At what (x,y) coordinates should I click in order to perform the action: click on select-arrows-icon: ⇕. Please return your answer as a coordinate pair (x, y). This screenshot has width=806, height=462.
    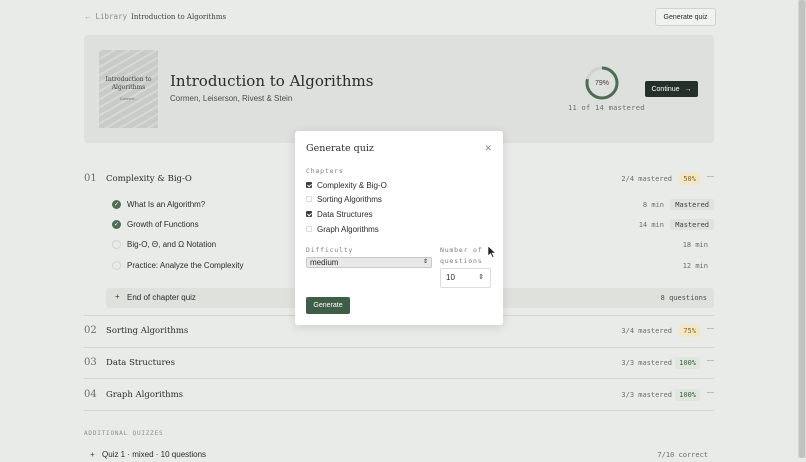
    Looking at the image, I should click on (425, 262).